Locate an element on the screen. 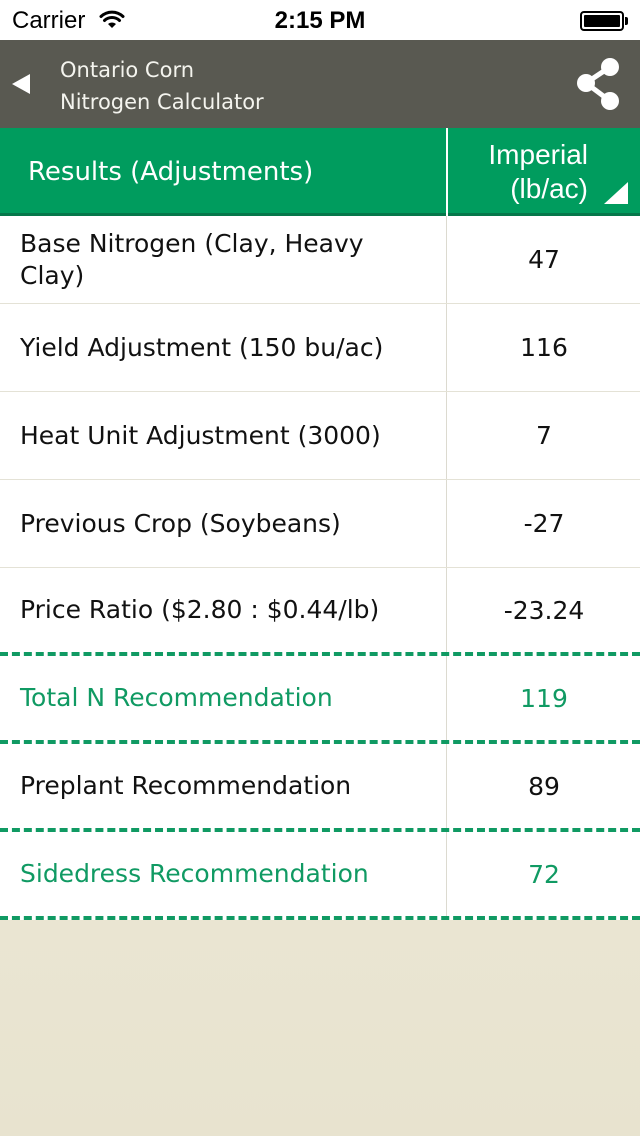 Image resolution: width=640 pixels, height=1136 pixels. row-value: -27 is located at coordinates (544, 523).